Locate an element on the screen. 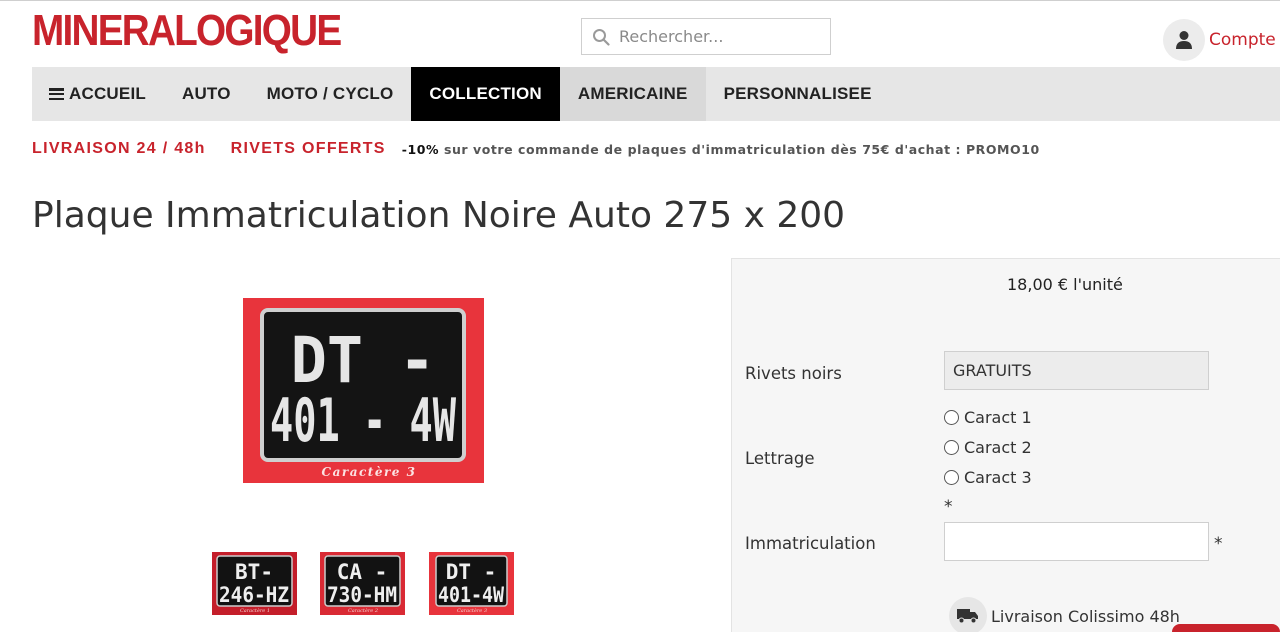 This screenshot has width=1280, height=632. nav-item-personnalisee: PERSONNALISEE is located at coordinates (798, 94).